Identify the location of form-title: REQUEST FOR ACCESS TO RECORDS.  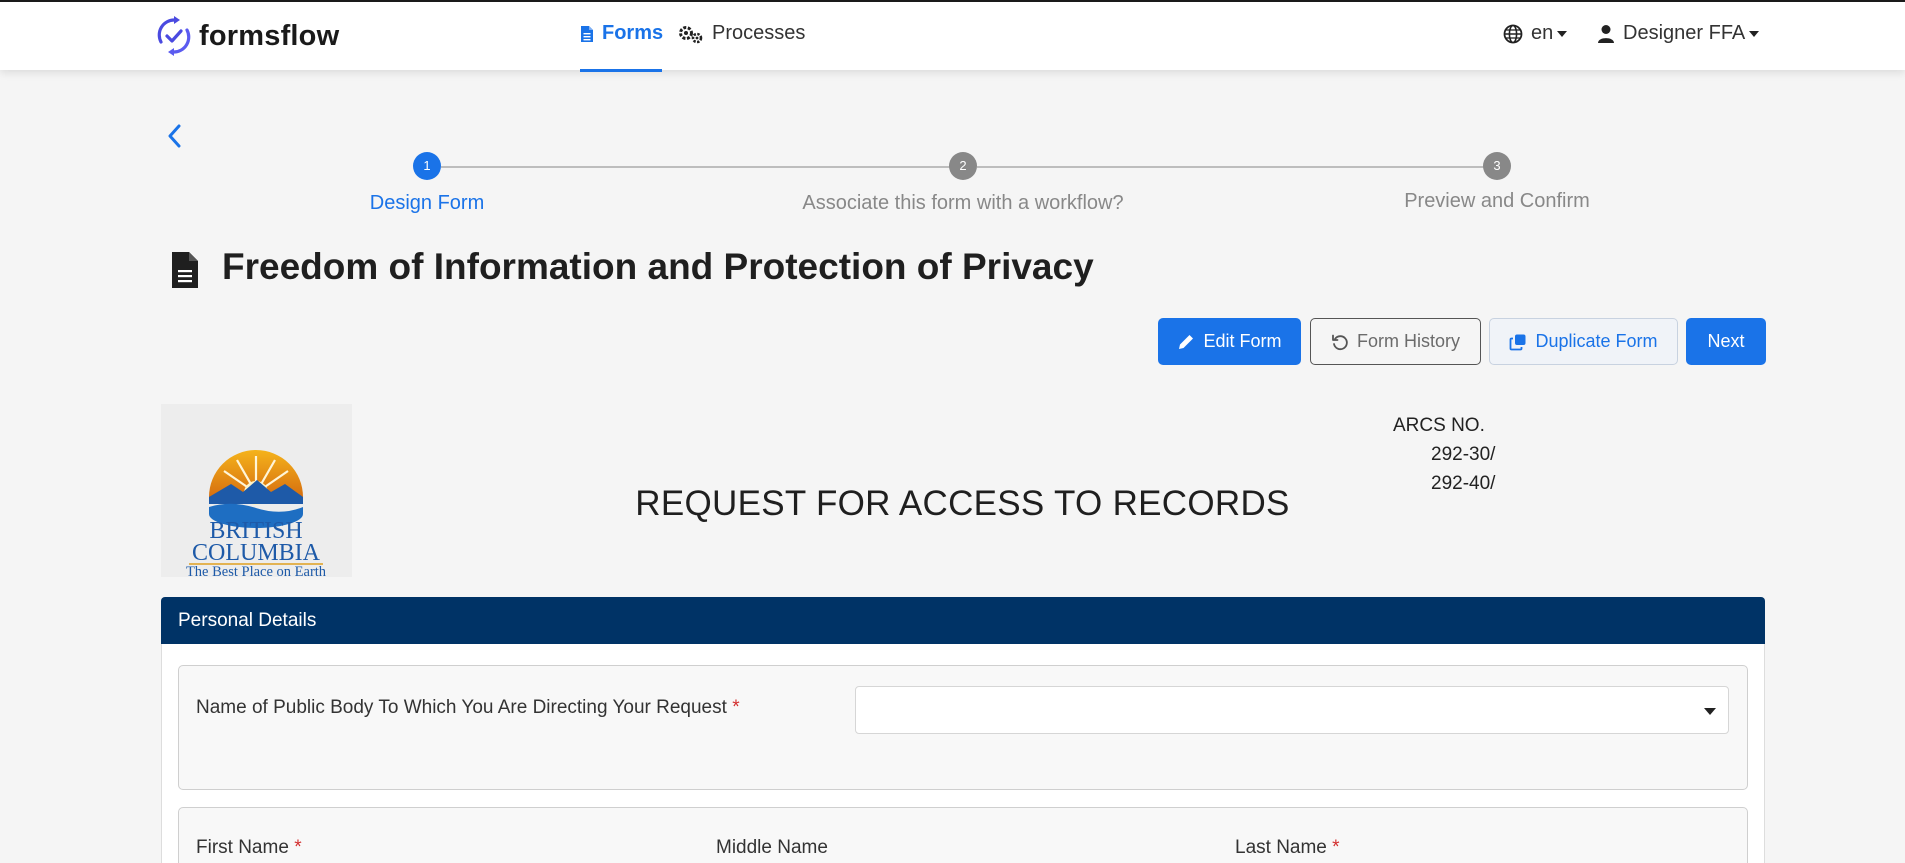
(962, 503).